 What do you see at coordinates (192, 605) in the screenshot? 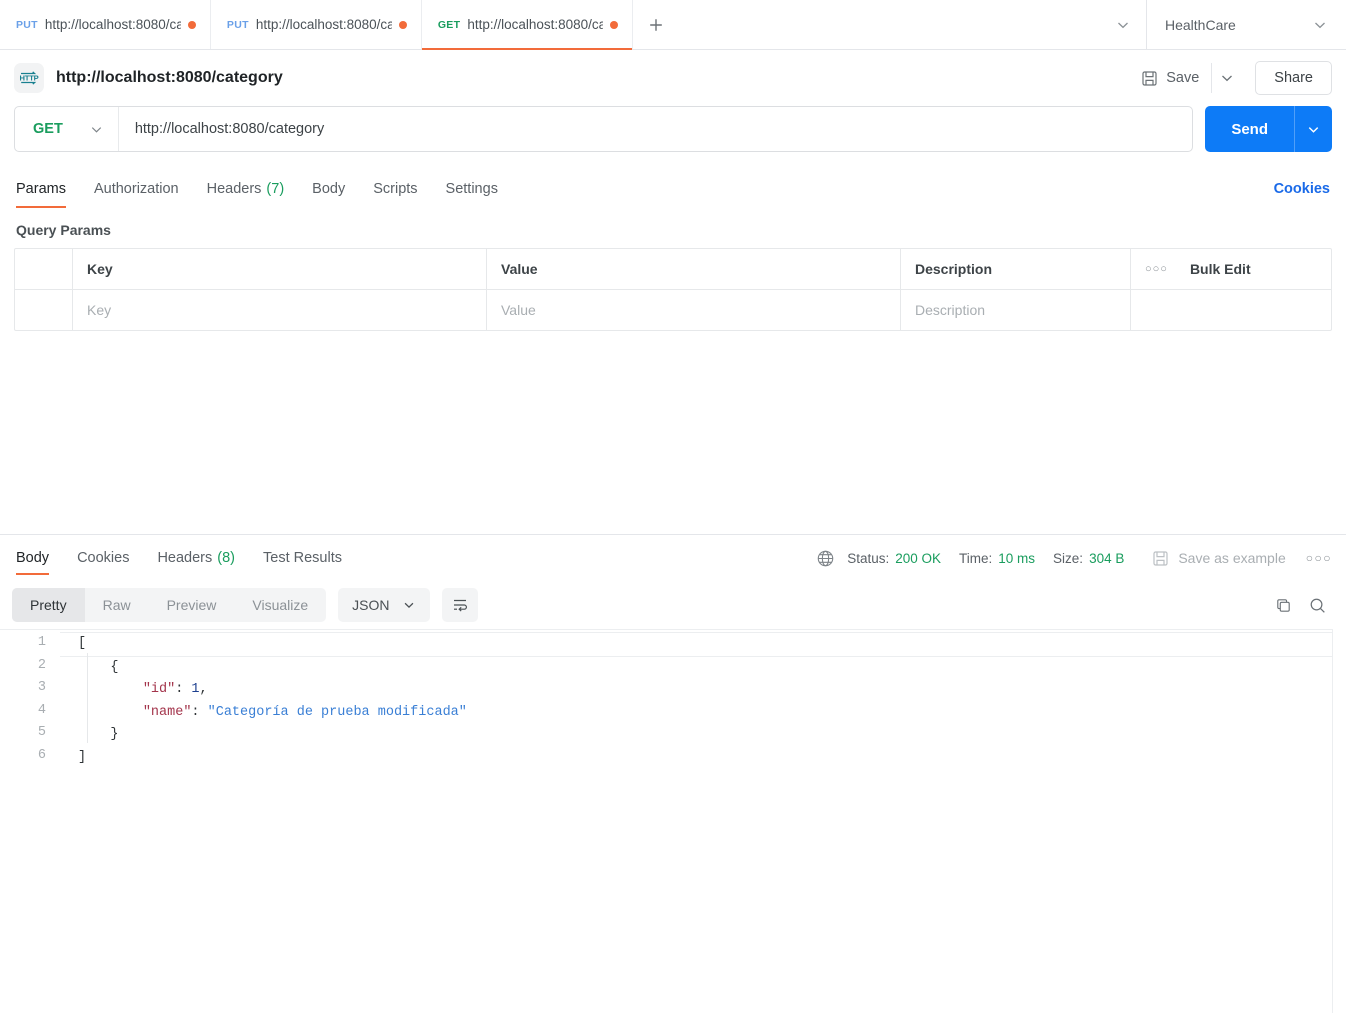
I see `format-tab-preview: Preview` at bounding box center [192, 605].